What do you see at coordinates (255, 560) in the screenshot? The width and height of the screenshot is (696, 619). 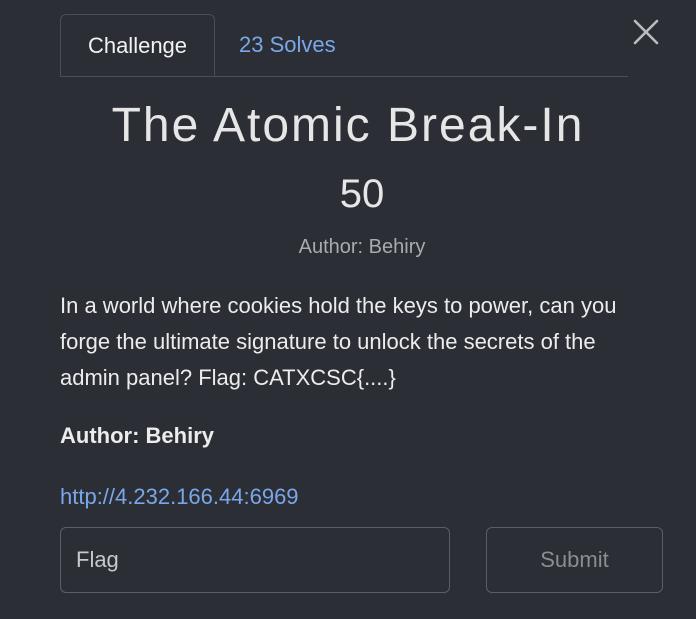 I see `flag-input` at bounding box center [255, 560].